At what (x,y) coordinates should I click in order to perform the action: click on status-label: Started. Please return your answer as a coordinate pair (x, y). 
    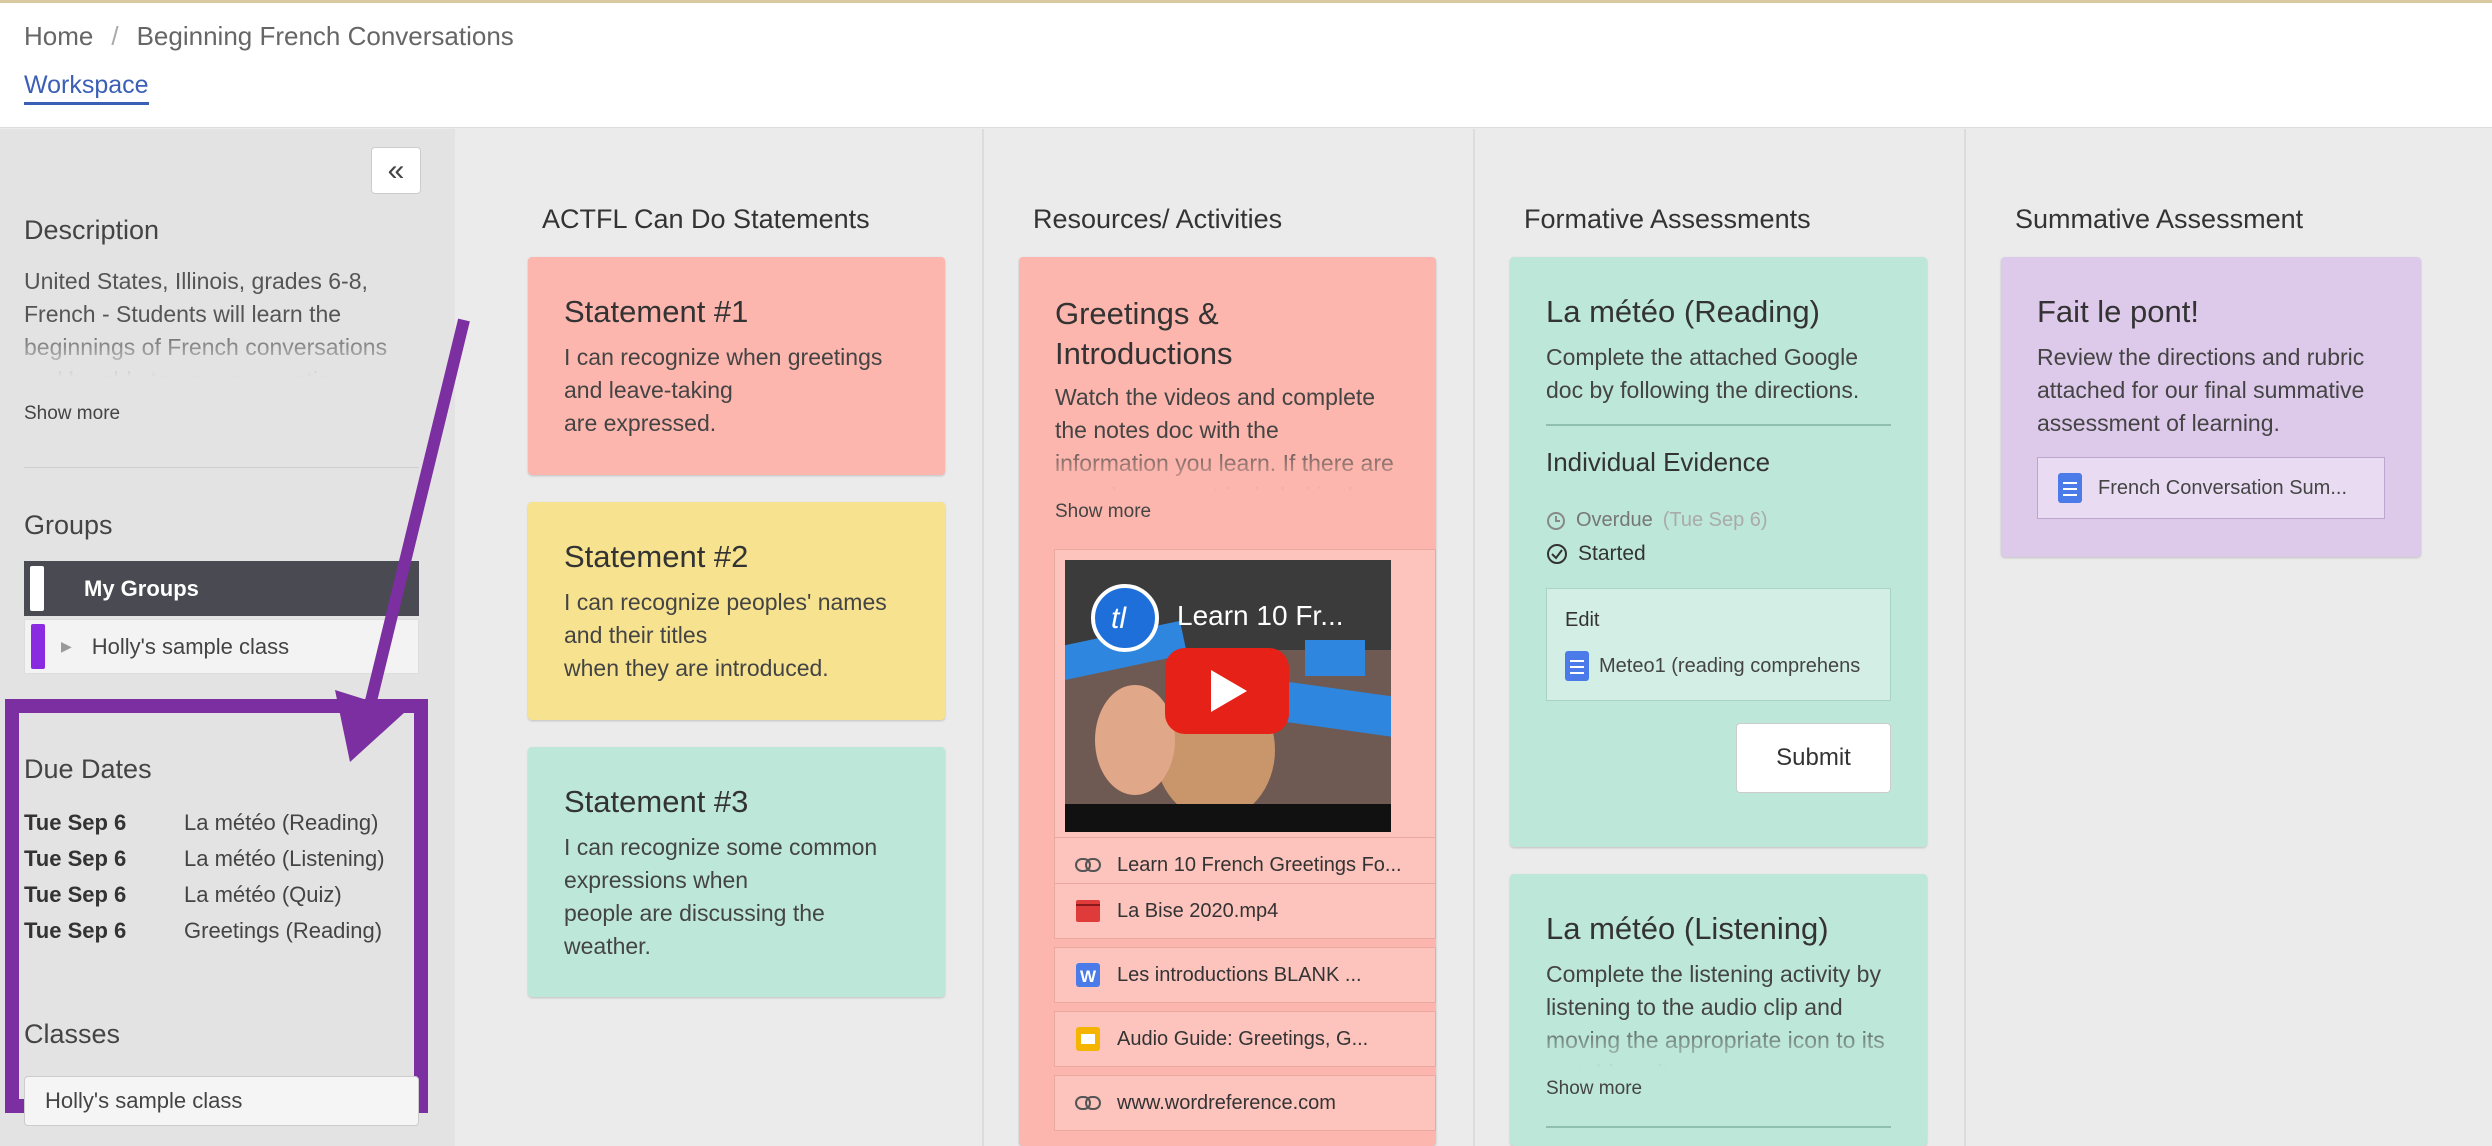
    Looking at the image, I should click on (1612, 553).